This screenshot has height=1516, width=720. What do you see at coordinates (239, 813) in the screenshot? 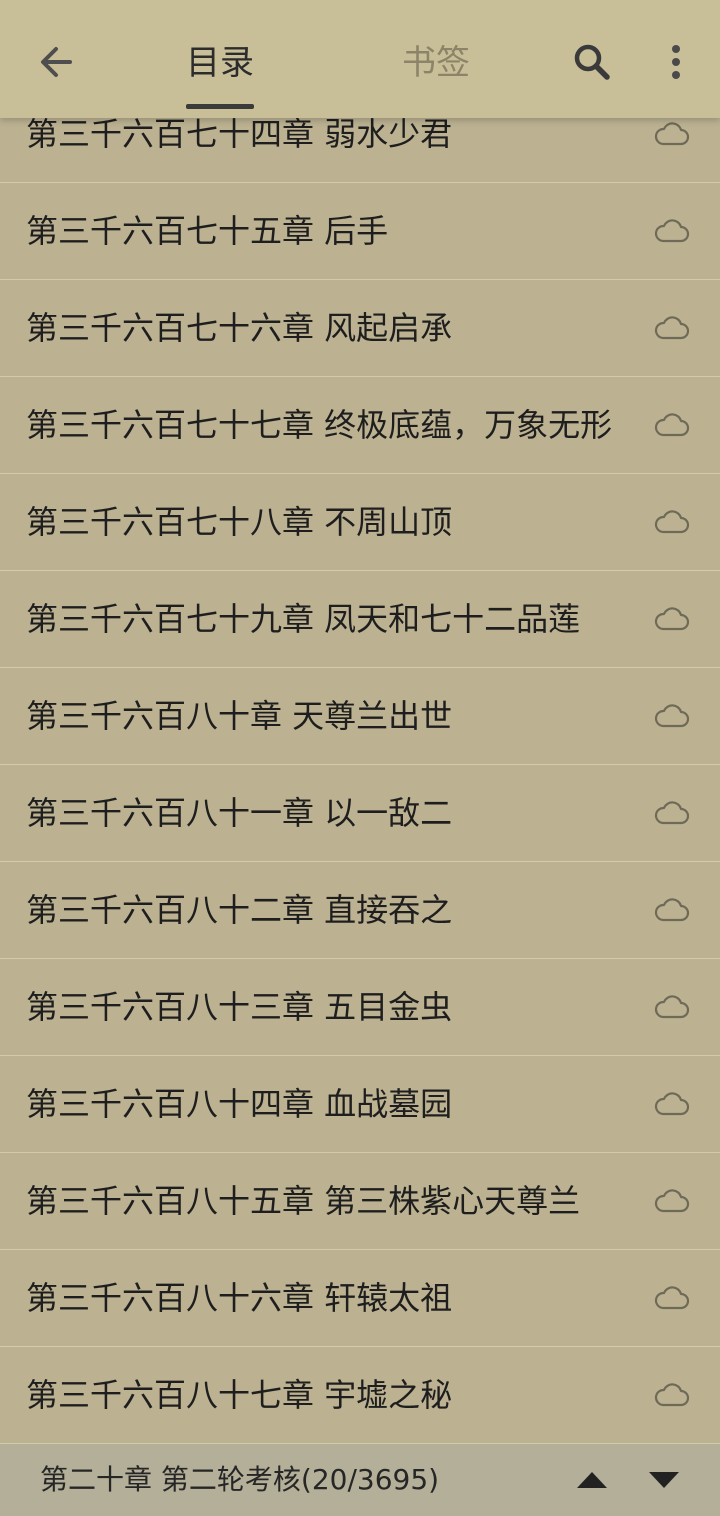
I see `chapter-title: 第三千六百八十一章 以一敌二` at bounding box center [239, 813].